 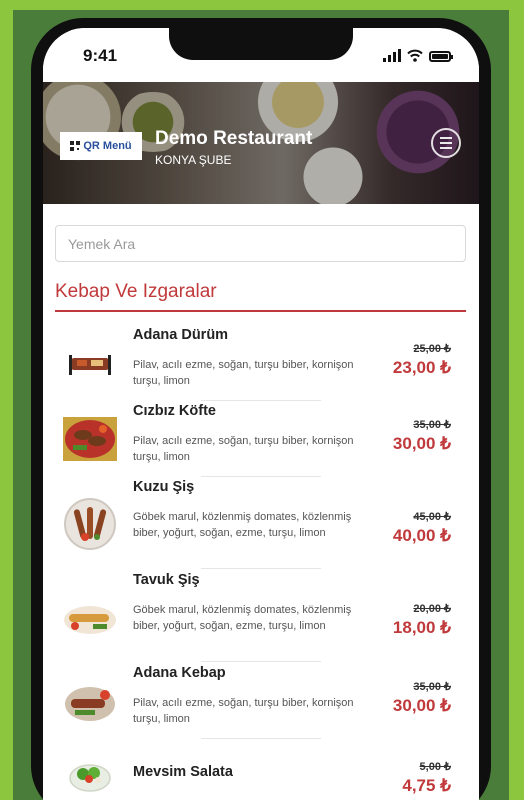 What do you see at coordinates (421, 627) in the screenshot?
I see `item-price: 18,00 ₺` at bounding box center [421, 627].